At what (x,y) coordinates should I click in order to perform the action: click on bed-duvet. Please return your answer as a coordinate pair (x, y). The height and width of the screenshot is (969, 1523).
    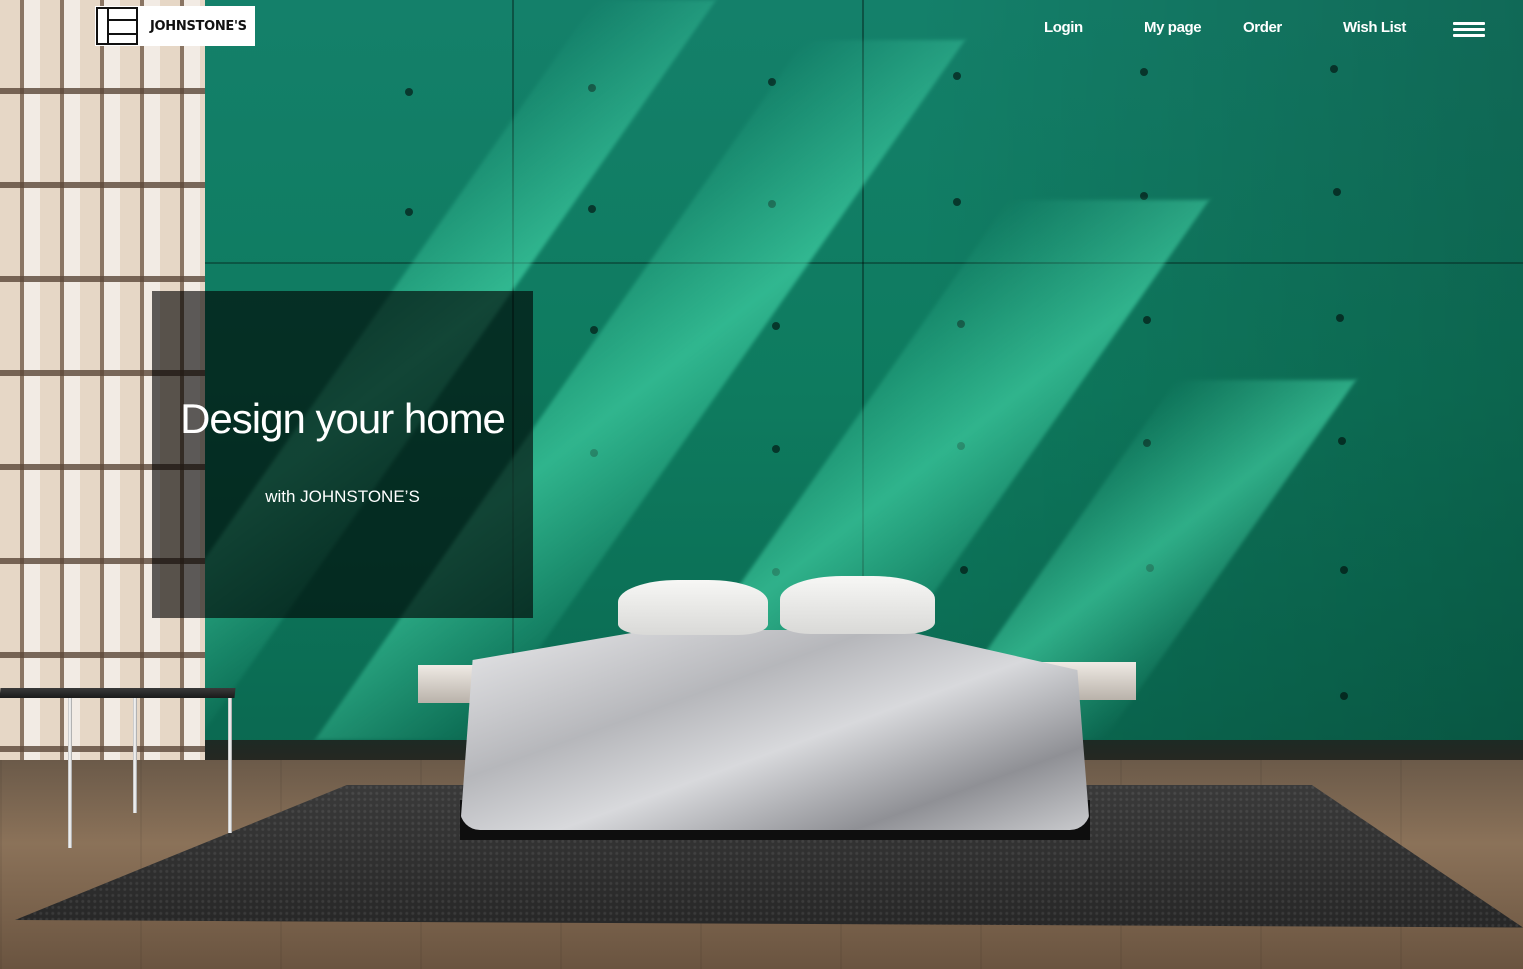
    Looking at the image, I should click on (775, 730).